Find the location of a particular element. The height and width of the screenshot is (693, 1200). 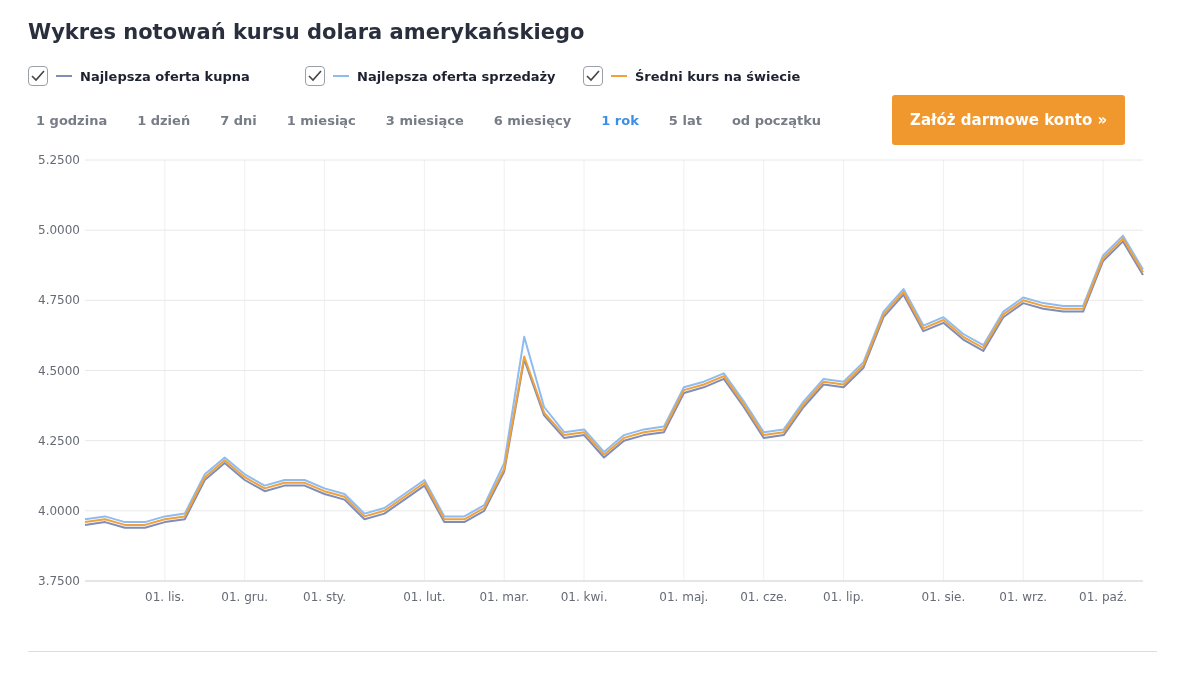

x-axis-label: 01. cze. is located at coordinates (764, 597).